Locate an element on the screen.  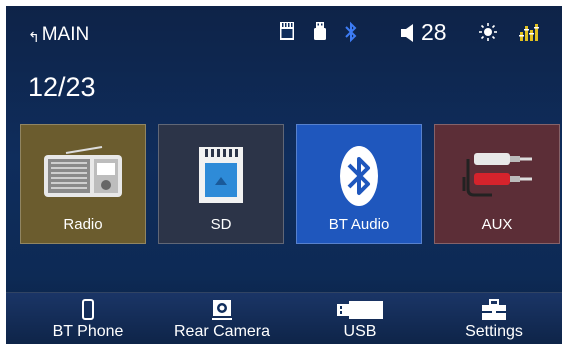
nav-label: BT Phone is located at coordinates (88, 331).